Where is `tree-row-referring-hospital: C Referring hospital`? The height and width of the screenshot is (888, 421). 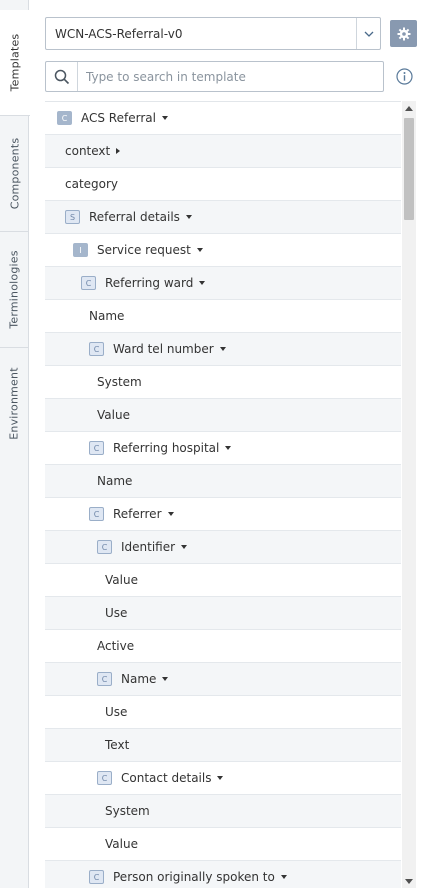
tree-row-referring-hospital: C Referring hospital is located at coordinates (223, 448).